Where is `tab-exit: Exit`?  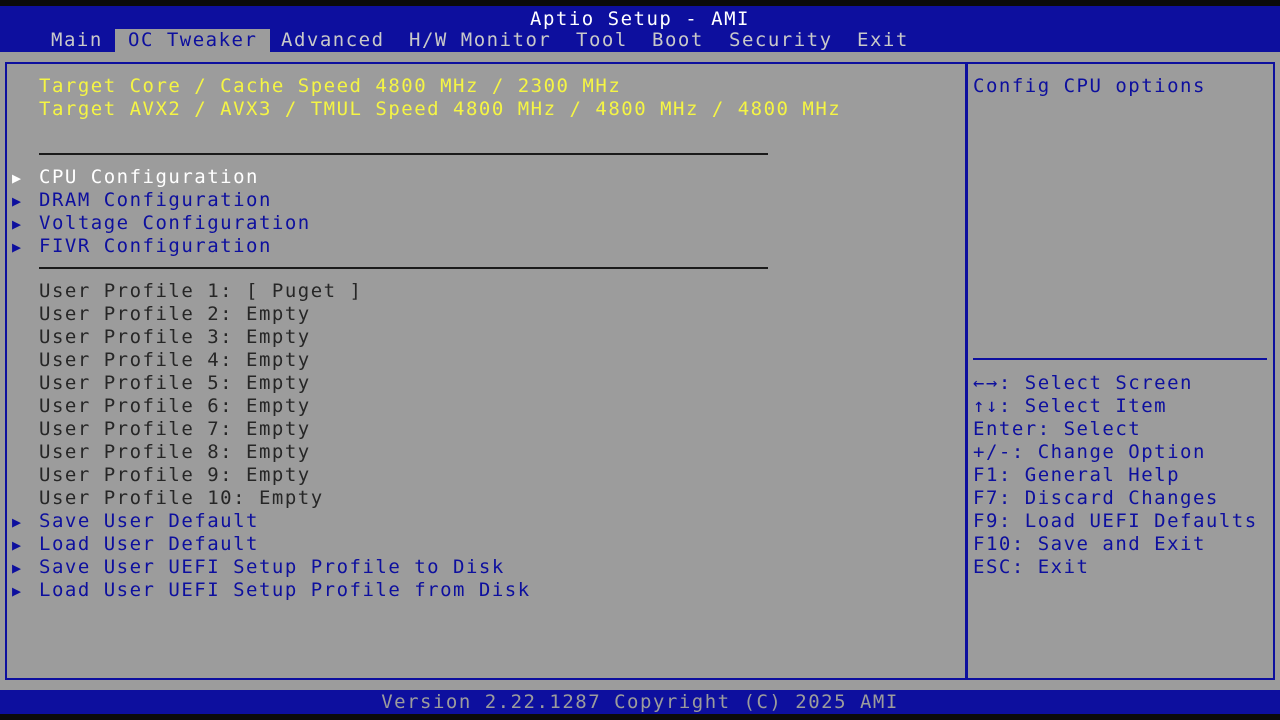
tab-exit: Exit is located at coordinates (883, 40).